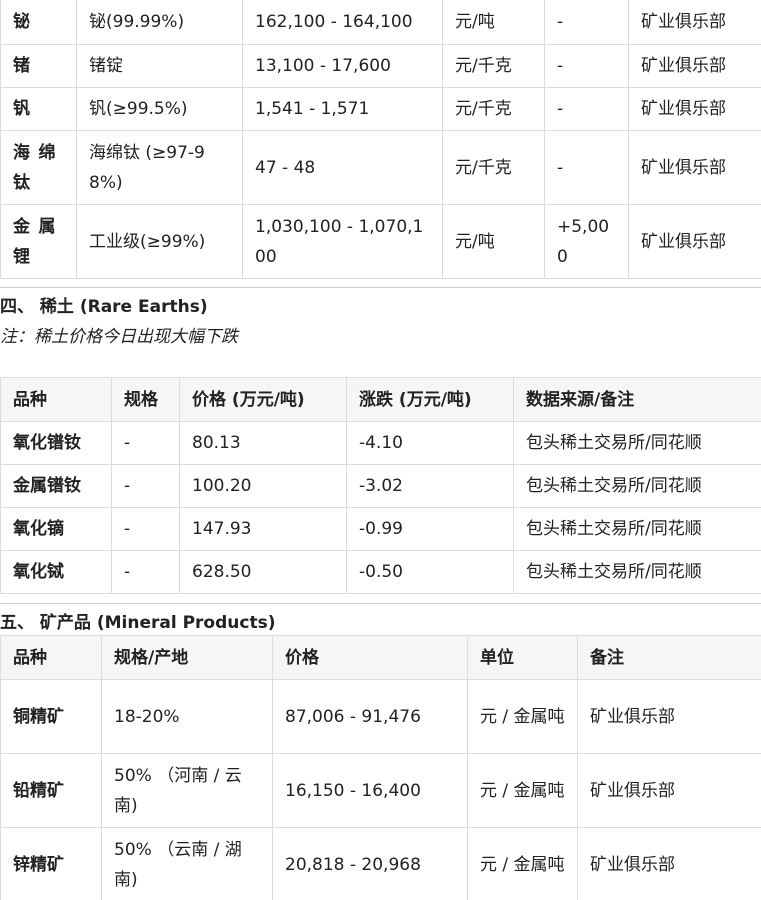  What do you see at coordinates (342, 109) in the screenshot?
I see `metal-price: 1,541 - 1,571` at bounding box center [342, 109].